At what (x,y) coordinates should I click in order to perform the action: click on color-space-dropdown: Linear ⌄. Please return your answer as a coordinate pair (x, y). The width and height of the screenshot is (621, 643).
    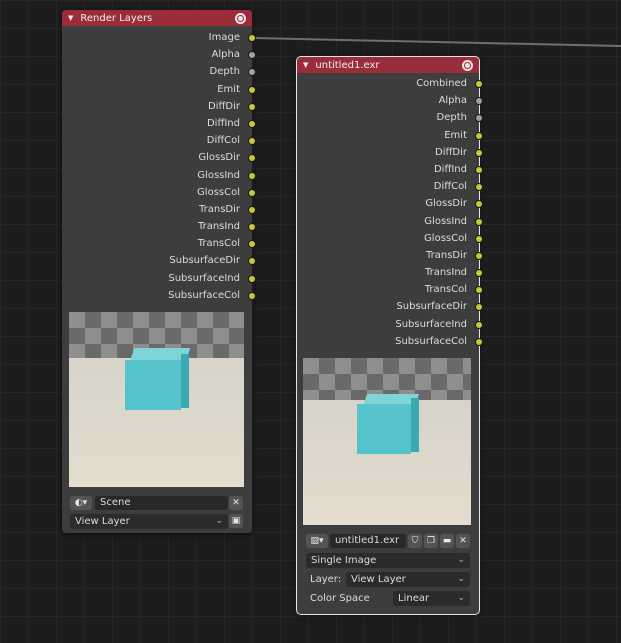
    Looking at the image, I should click on (431, 598).